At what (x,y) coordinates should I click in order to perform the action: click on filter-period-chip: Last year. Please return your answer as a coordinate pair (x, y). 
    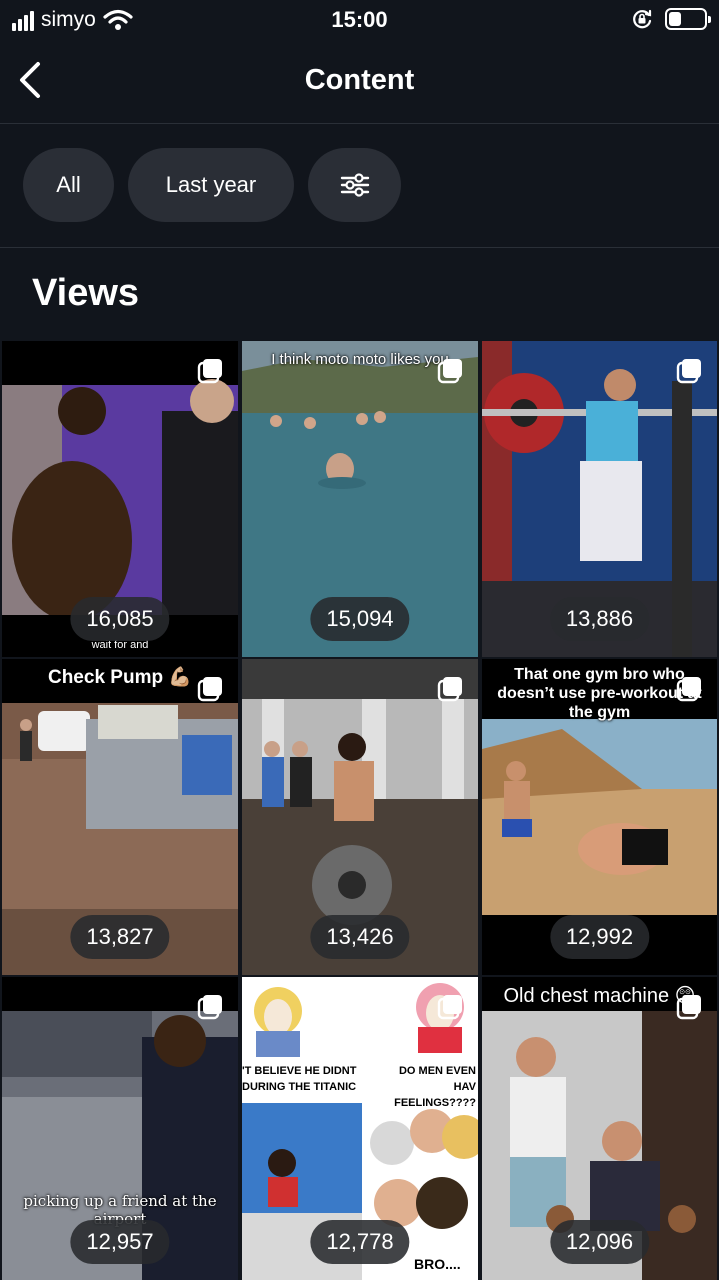
    Looking at the image, I should click on (211, 185).